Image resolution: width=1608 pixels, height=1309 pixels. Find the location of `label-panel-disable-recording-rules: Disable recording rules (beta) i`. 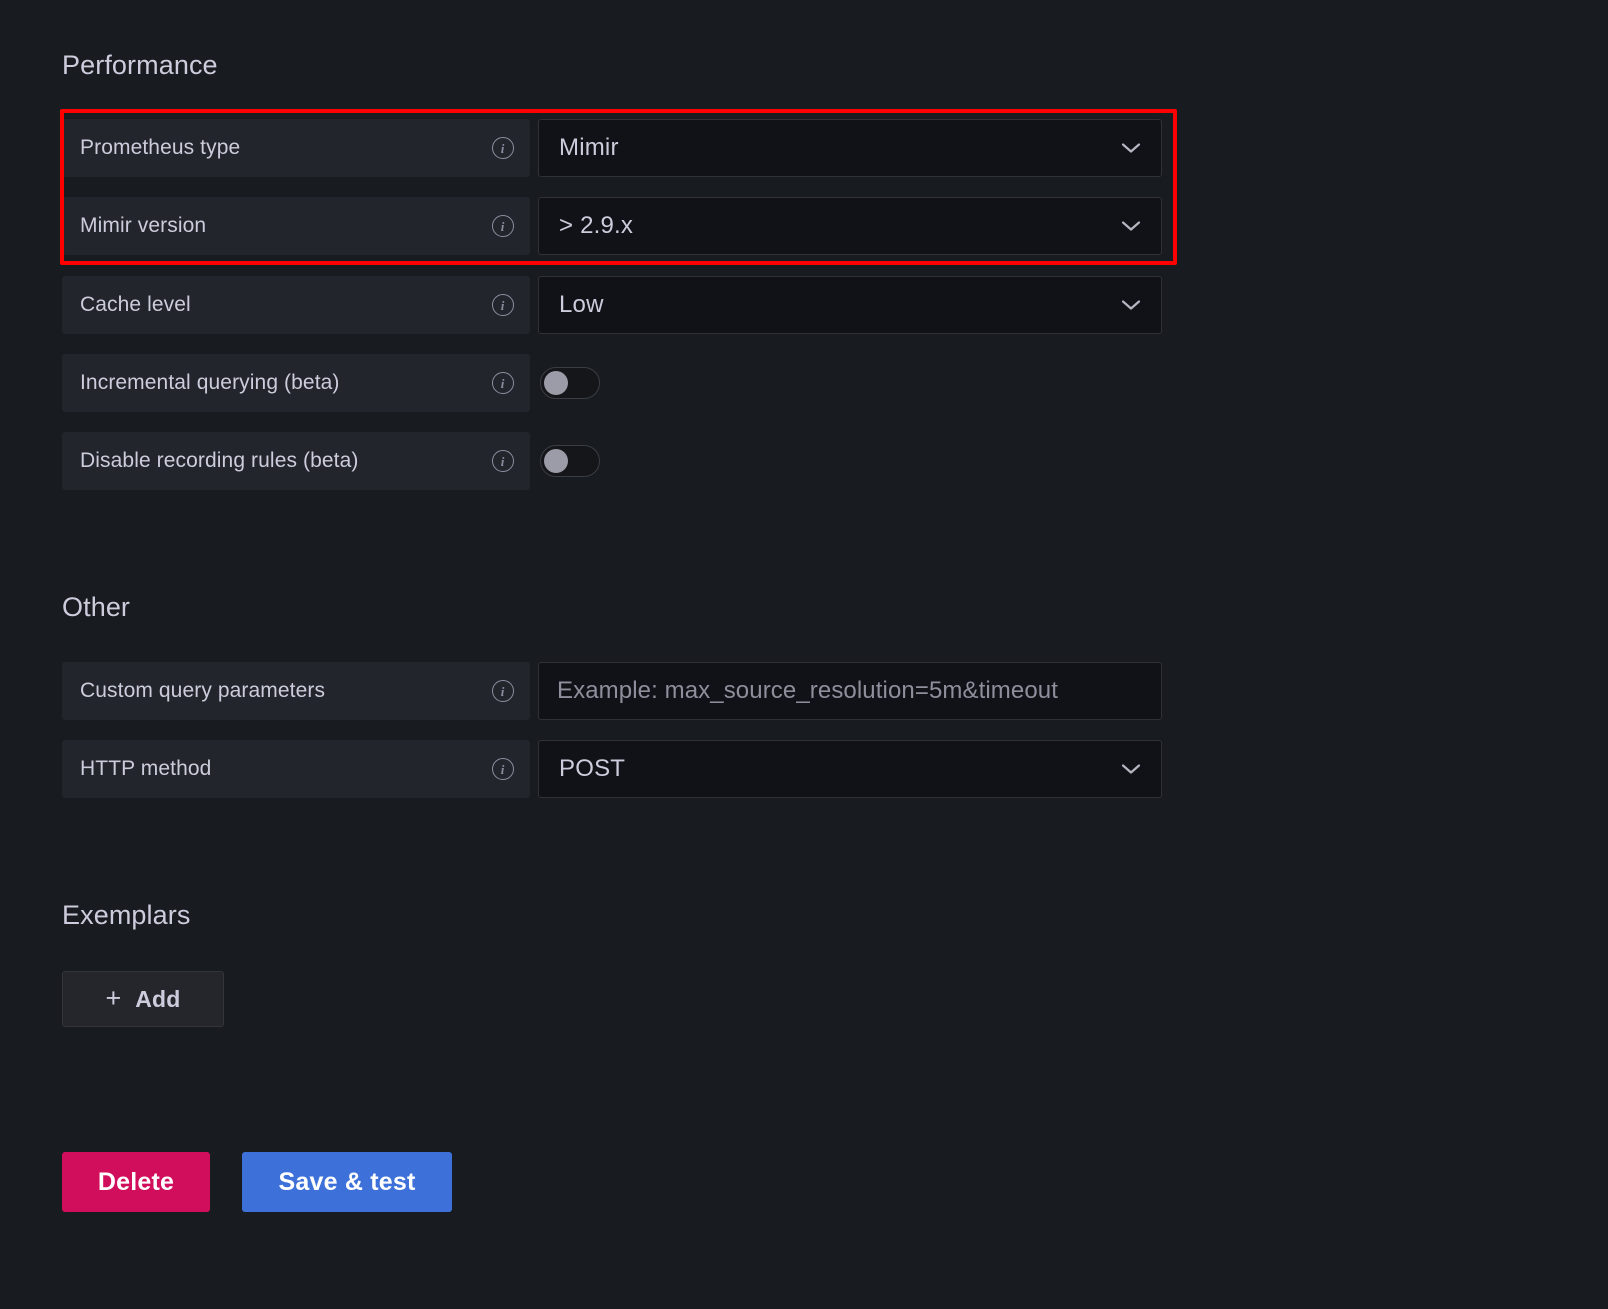

label-panel-disable-recording-rules: Disable recording rules (beta) i is located at coordinates (296, 461).